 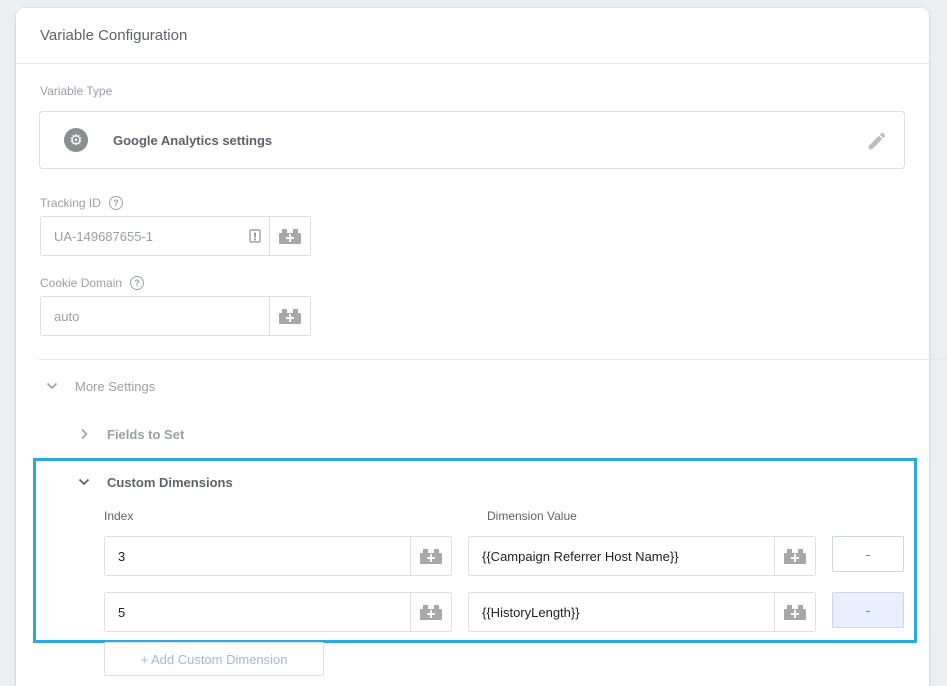 What do you see at coordinates (472, 36) in the screenshot?
I see `card-title: Variable Configuration` at bounding box center [472, 36].